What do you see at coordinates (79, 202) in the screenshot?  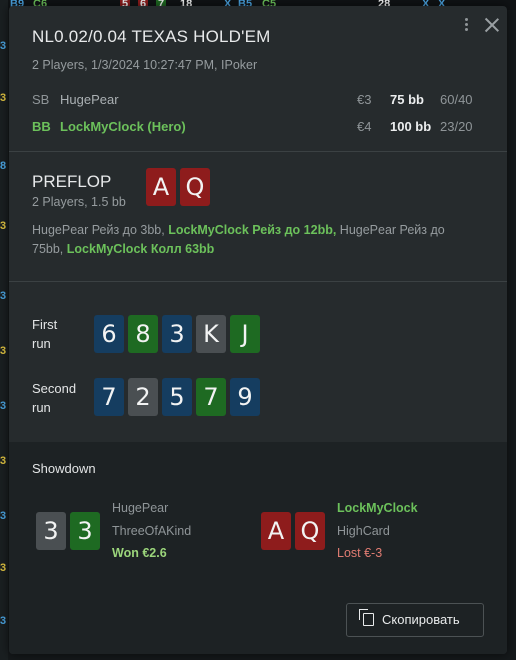 I see `street-subtitle: 2 Players, 1.5 bb` at bounding box center [79, 202].